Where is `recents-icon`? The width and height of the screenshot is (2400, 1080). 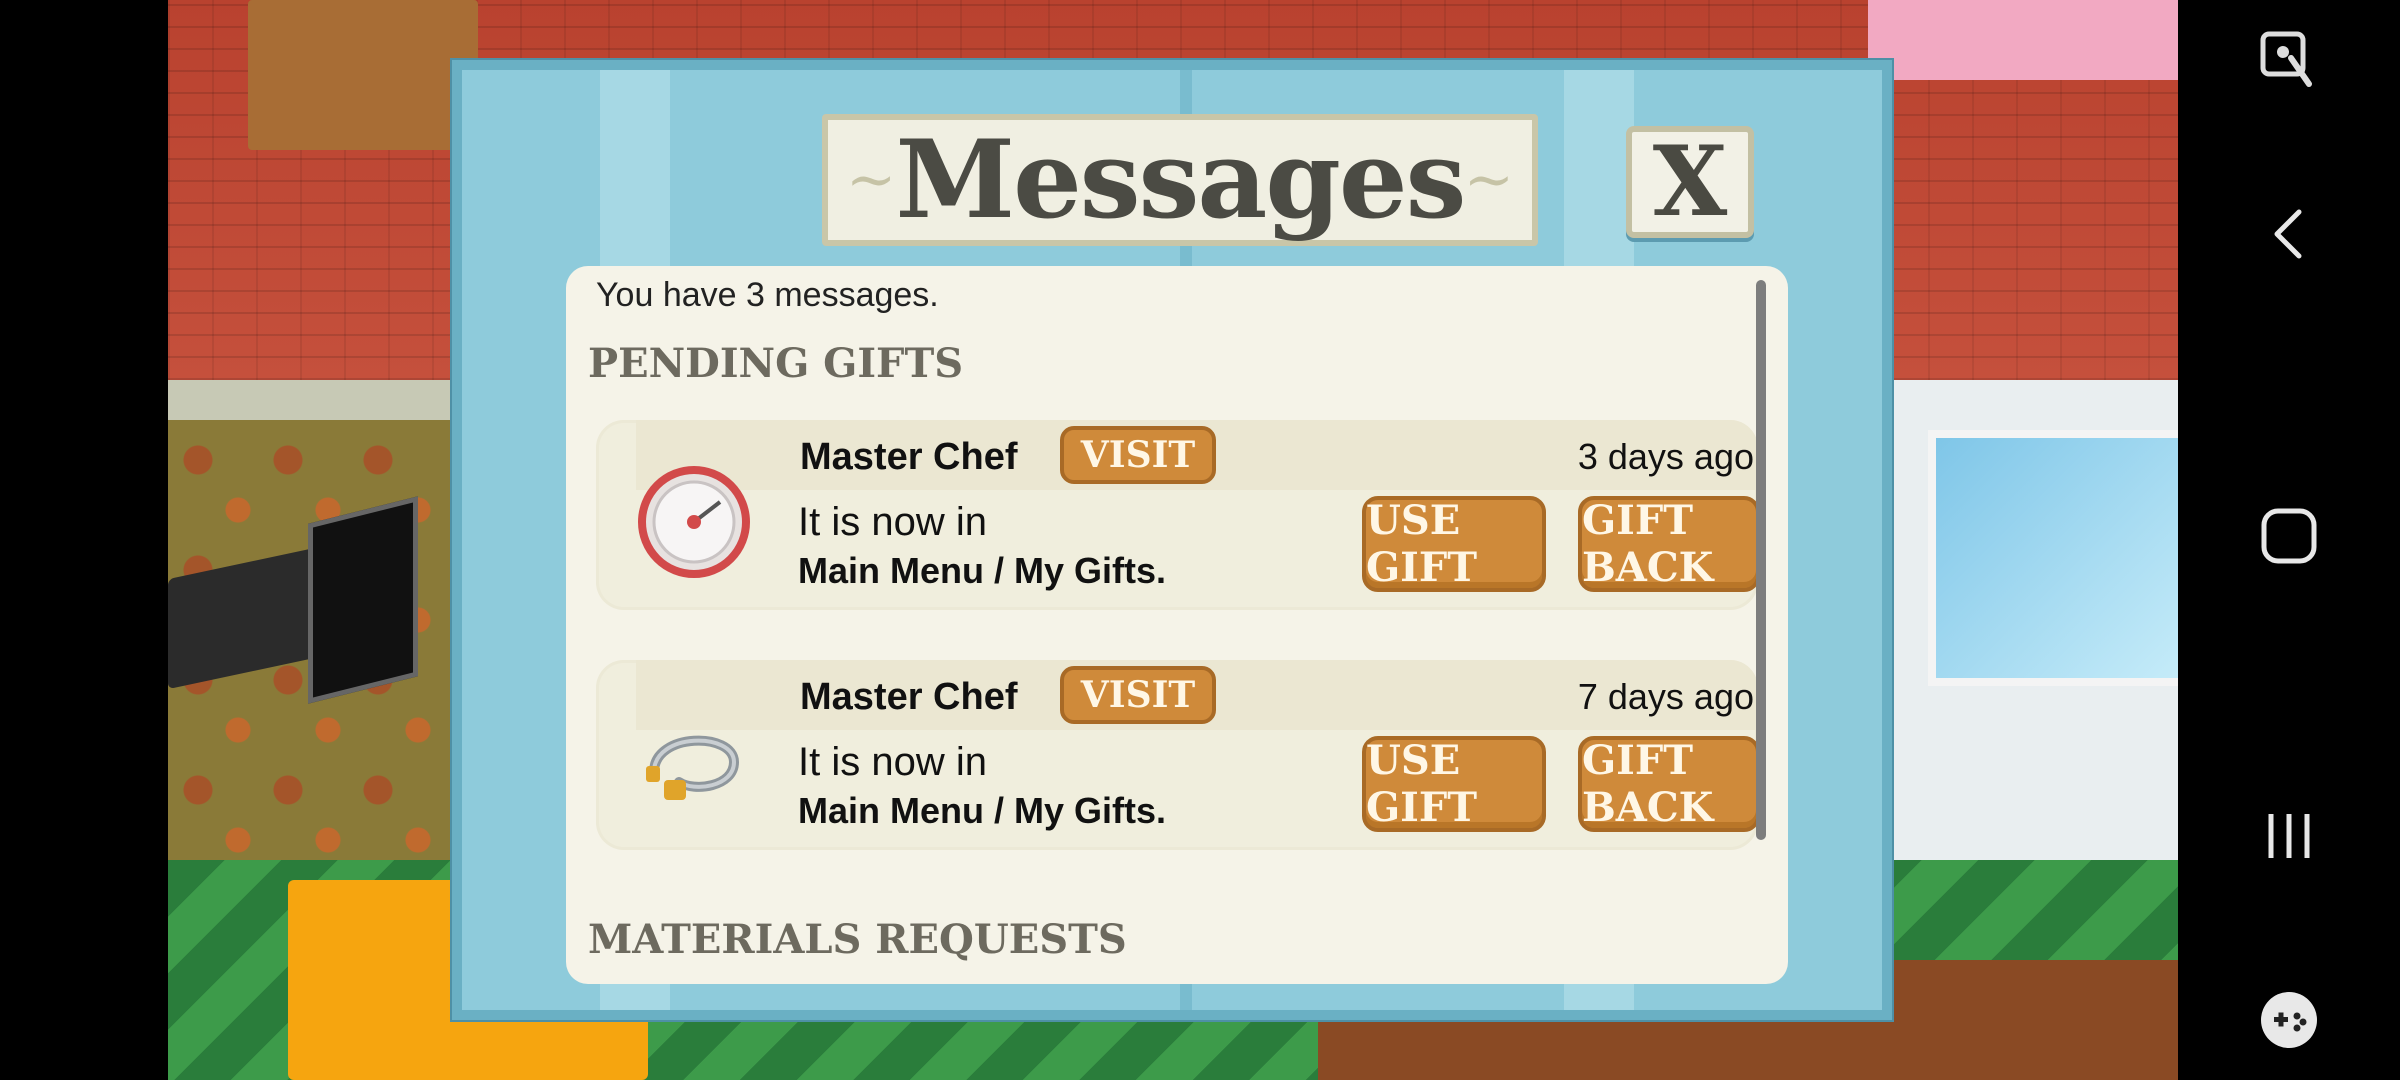
recents-icon is located at coordinates (2289, 836).